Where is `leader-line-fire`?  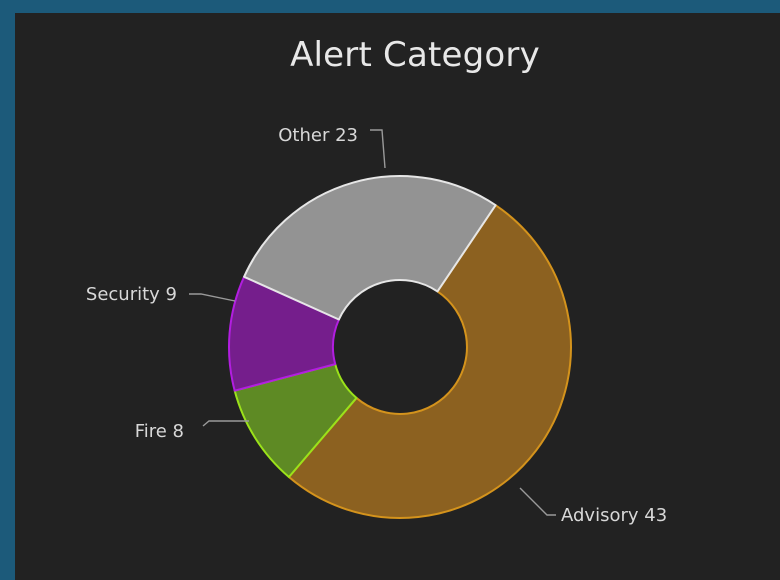 leader-line-fire is located at coordinates (225, 423).